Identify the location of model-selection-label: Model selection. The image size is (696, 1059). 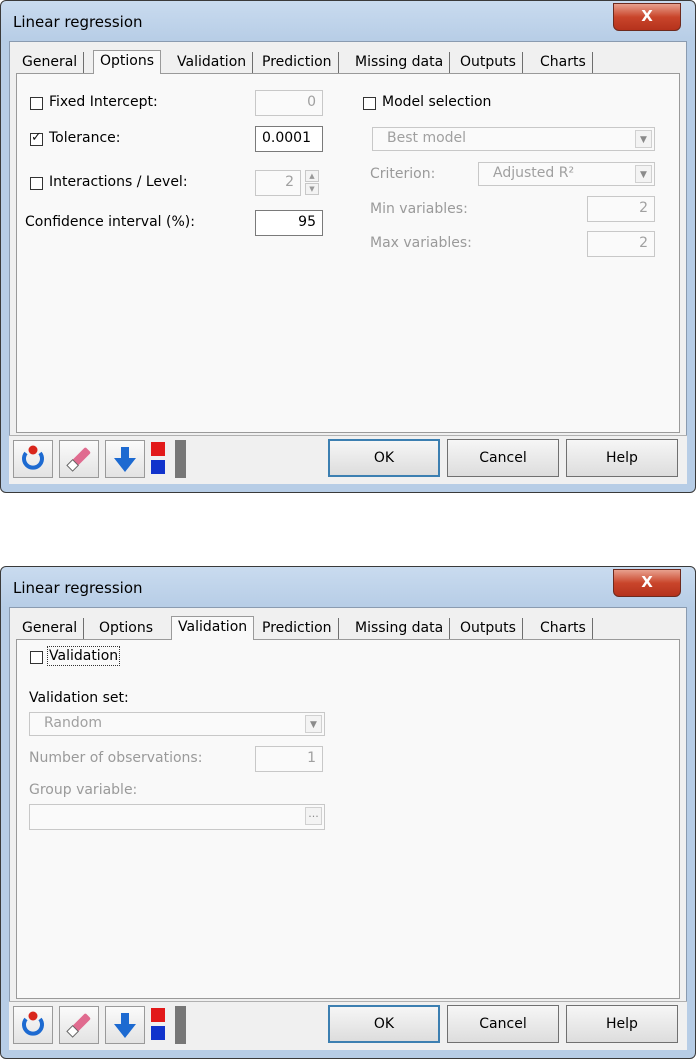
(437, 102).